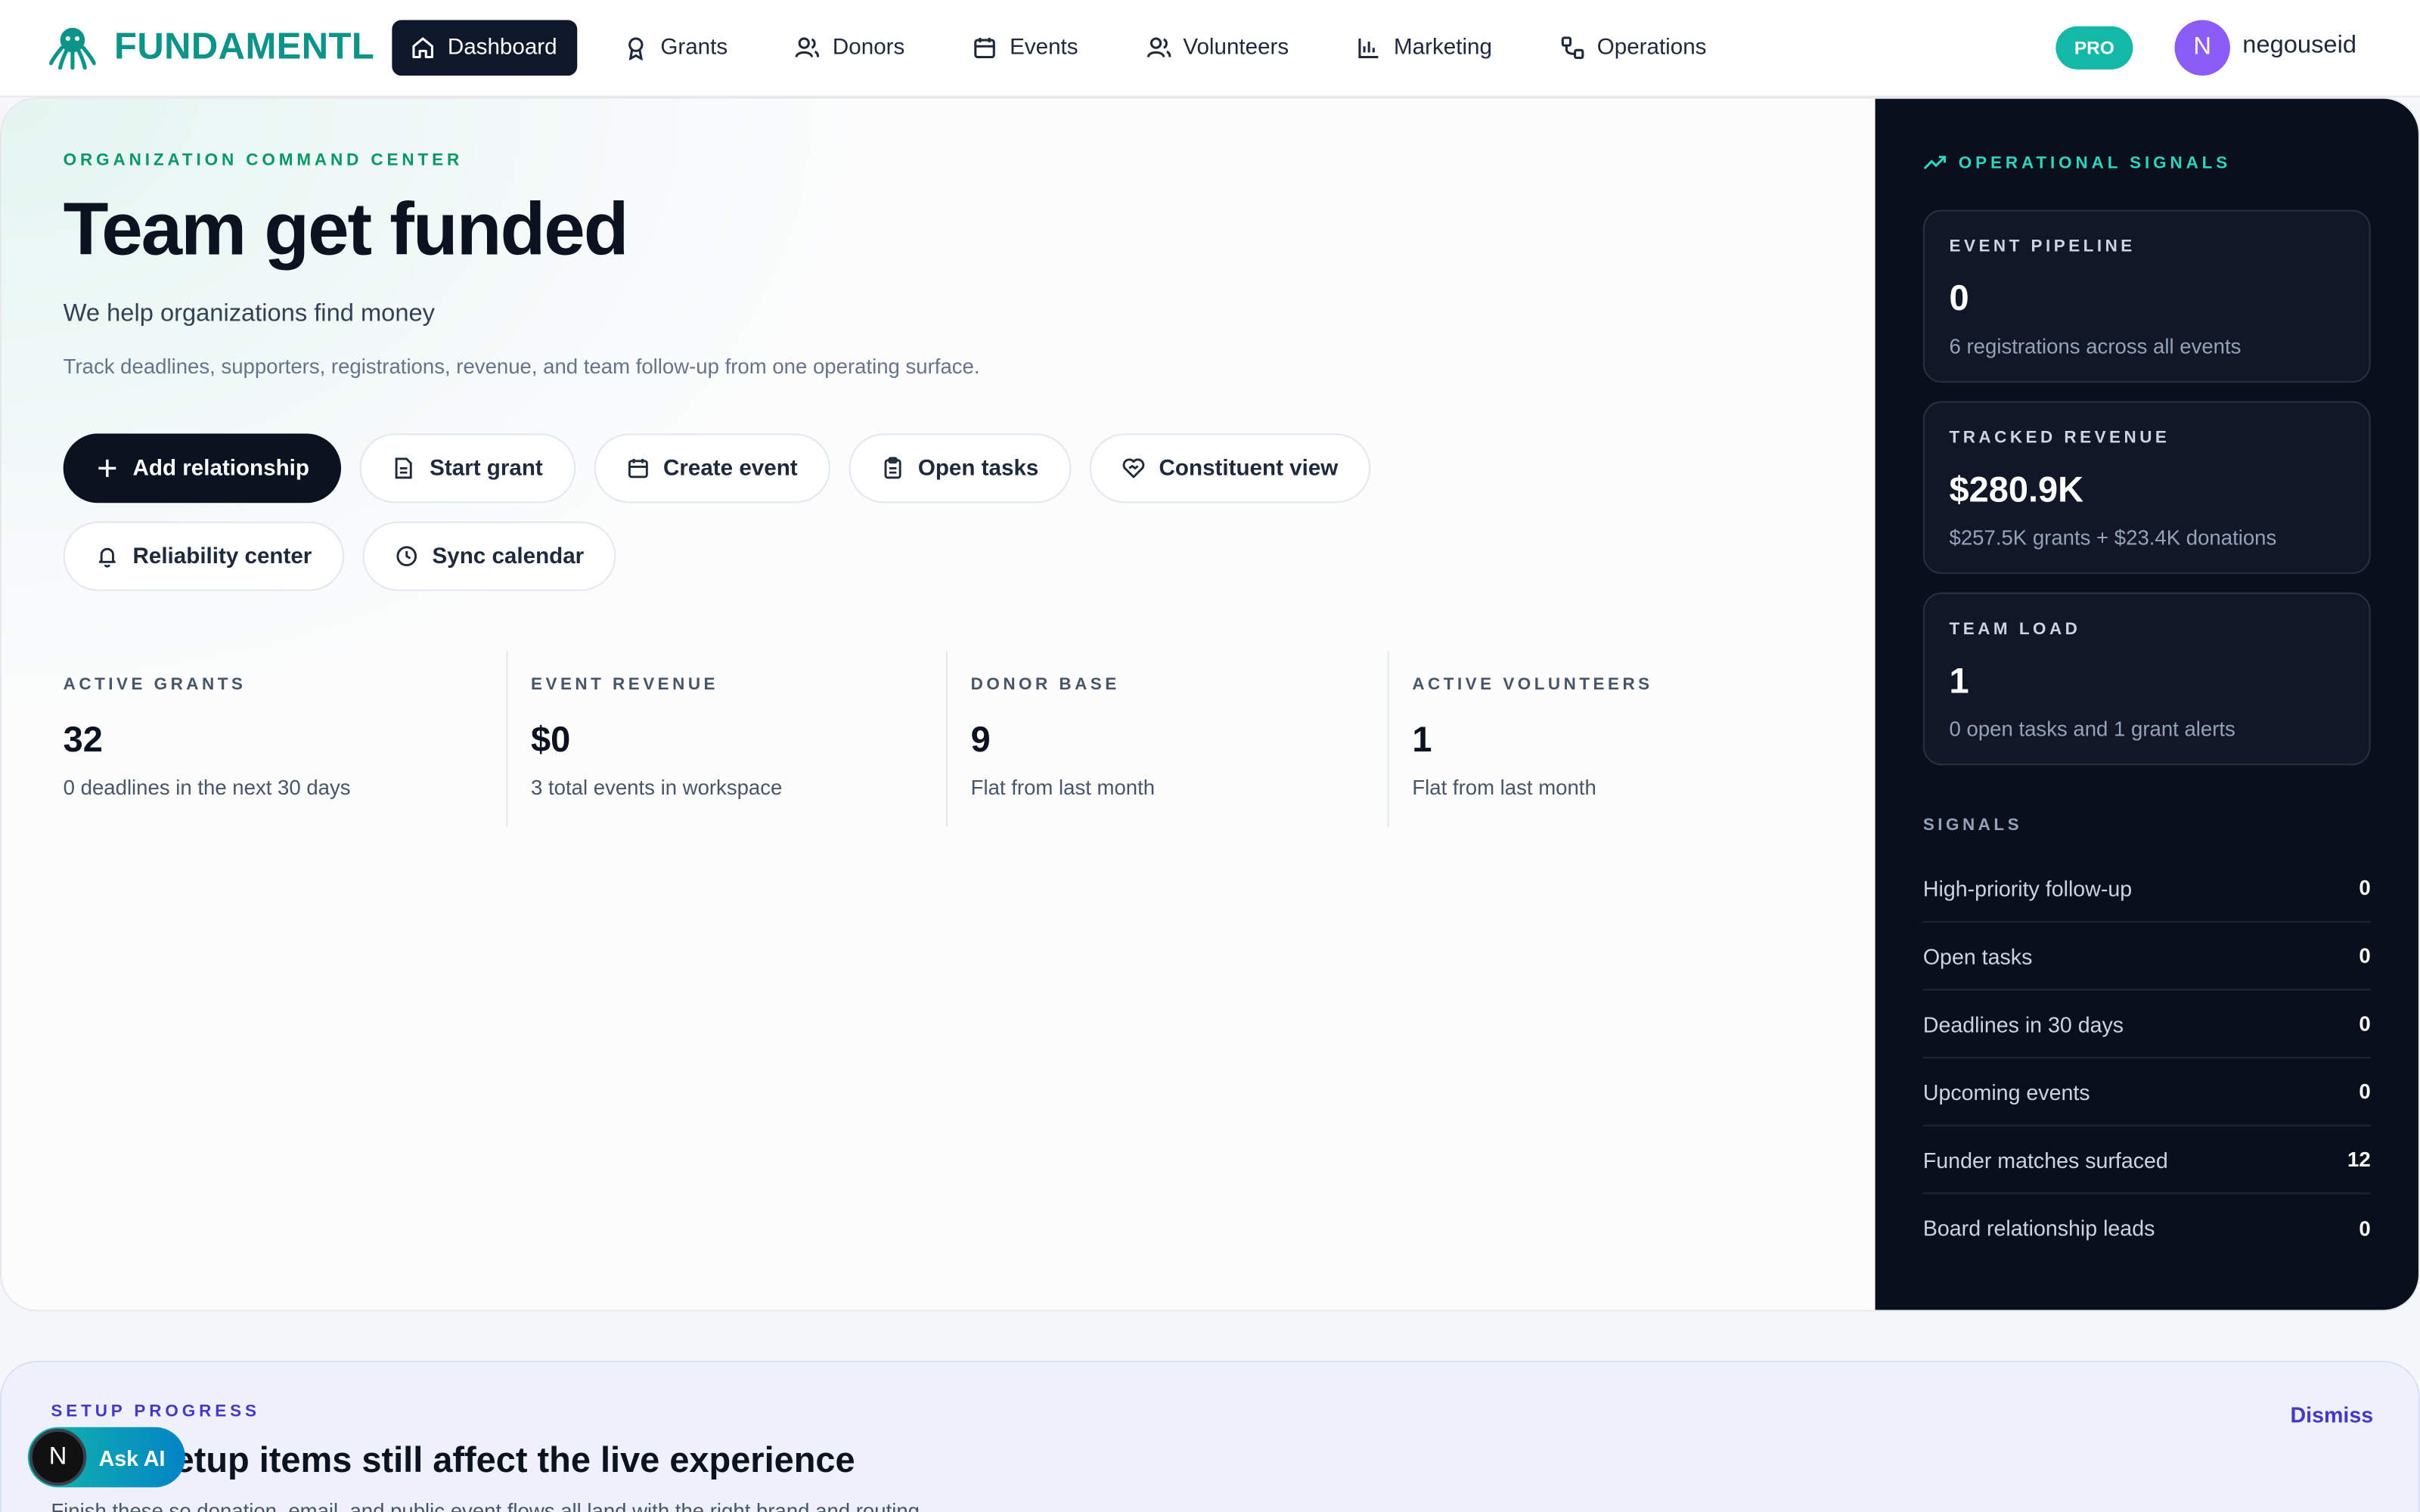 This screenshot has height=1512, width=2420. I want to click on nav-item-grants: Grants, so click(677, 48).